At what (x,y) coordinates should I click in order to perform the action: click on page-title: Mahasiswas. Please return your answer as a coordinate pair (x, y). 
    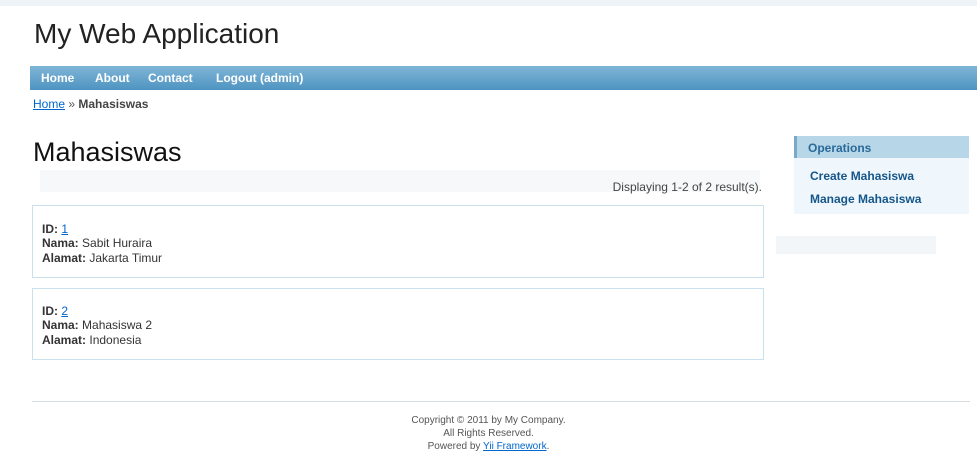
    Looking at the image, I should click on (107, 152).